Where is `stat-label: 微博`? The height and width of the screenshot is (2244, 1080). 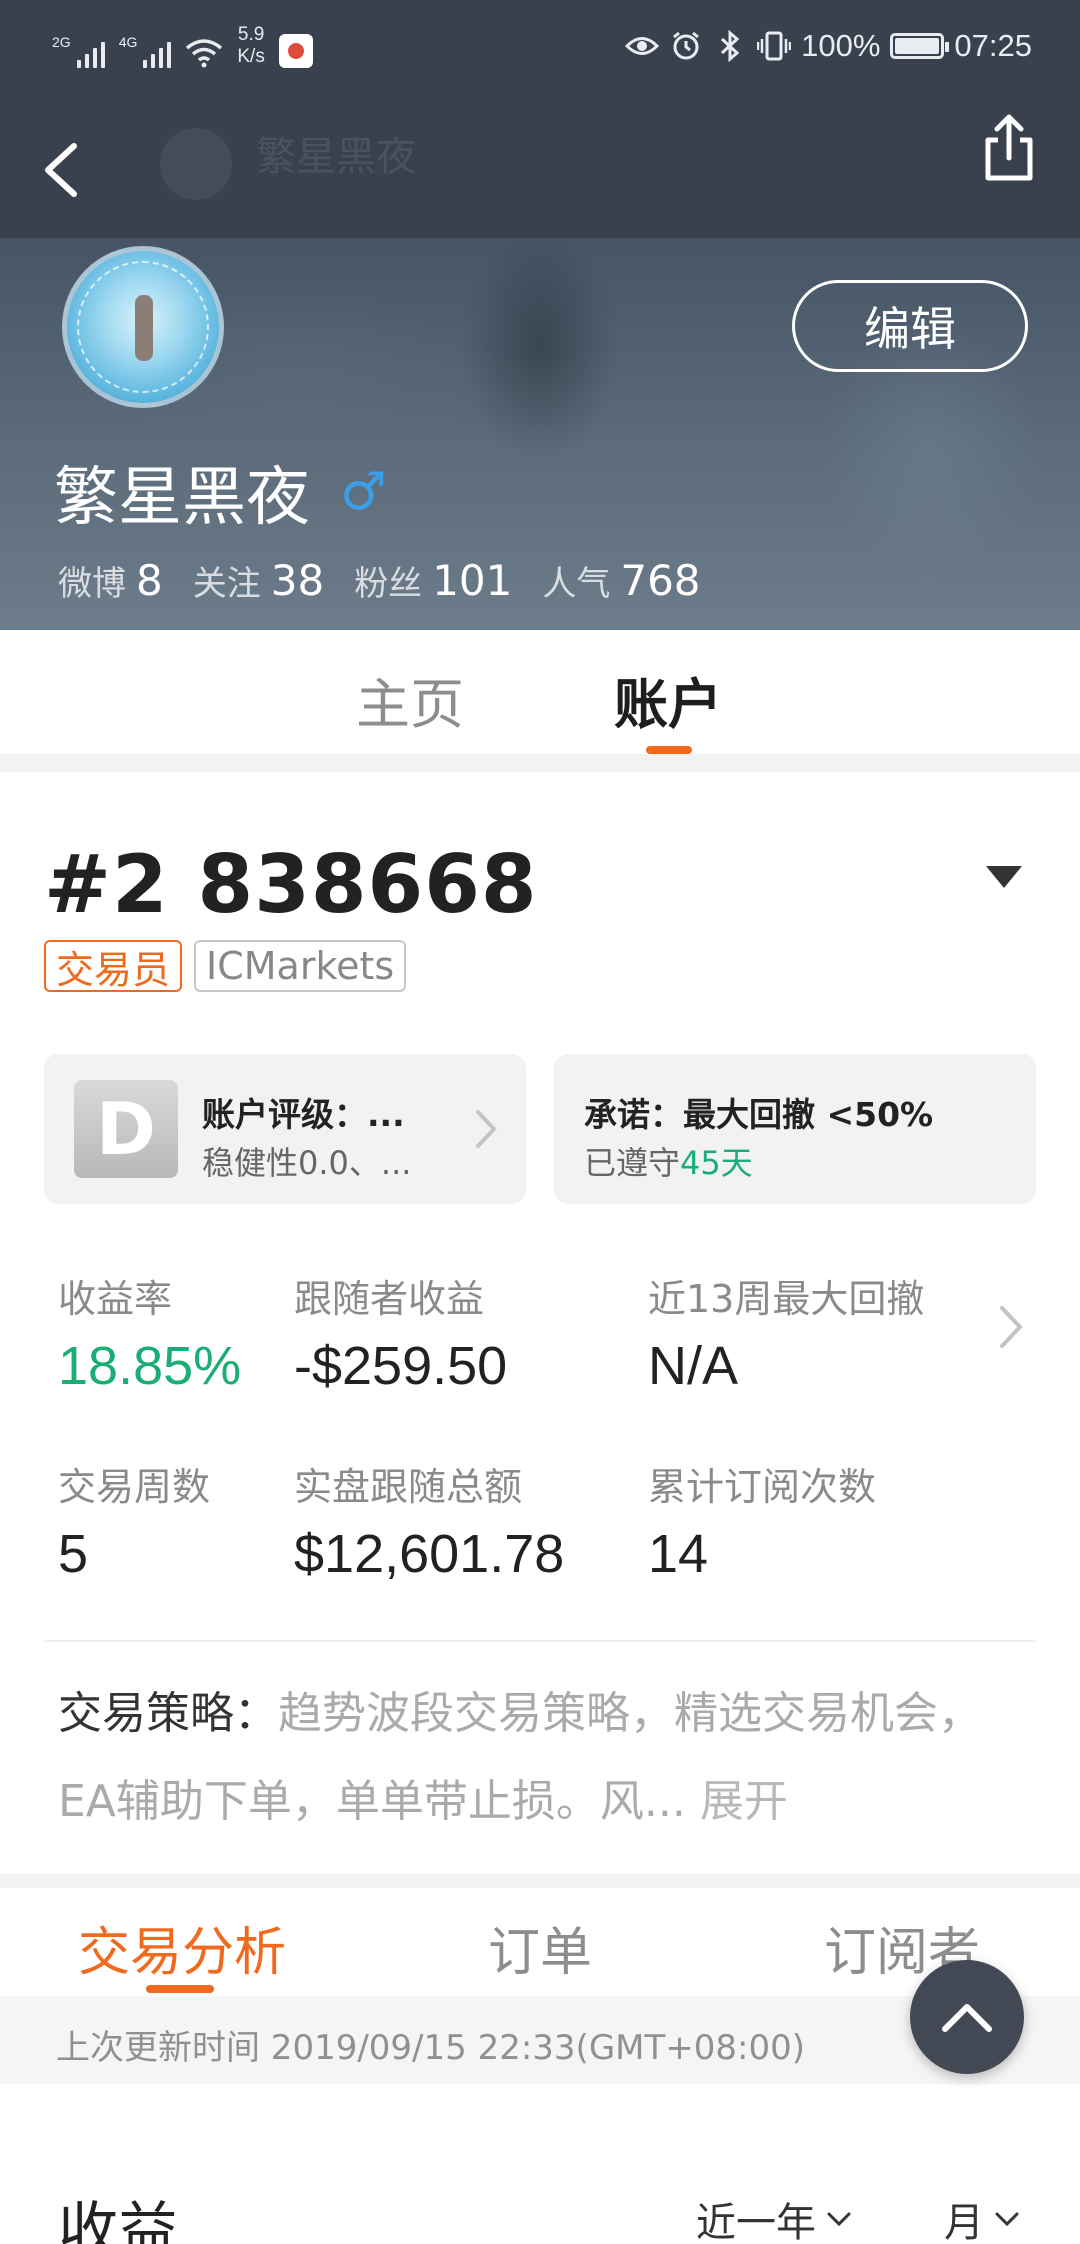
stat-label: 微博 is located at coordinates (92, 584).